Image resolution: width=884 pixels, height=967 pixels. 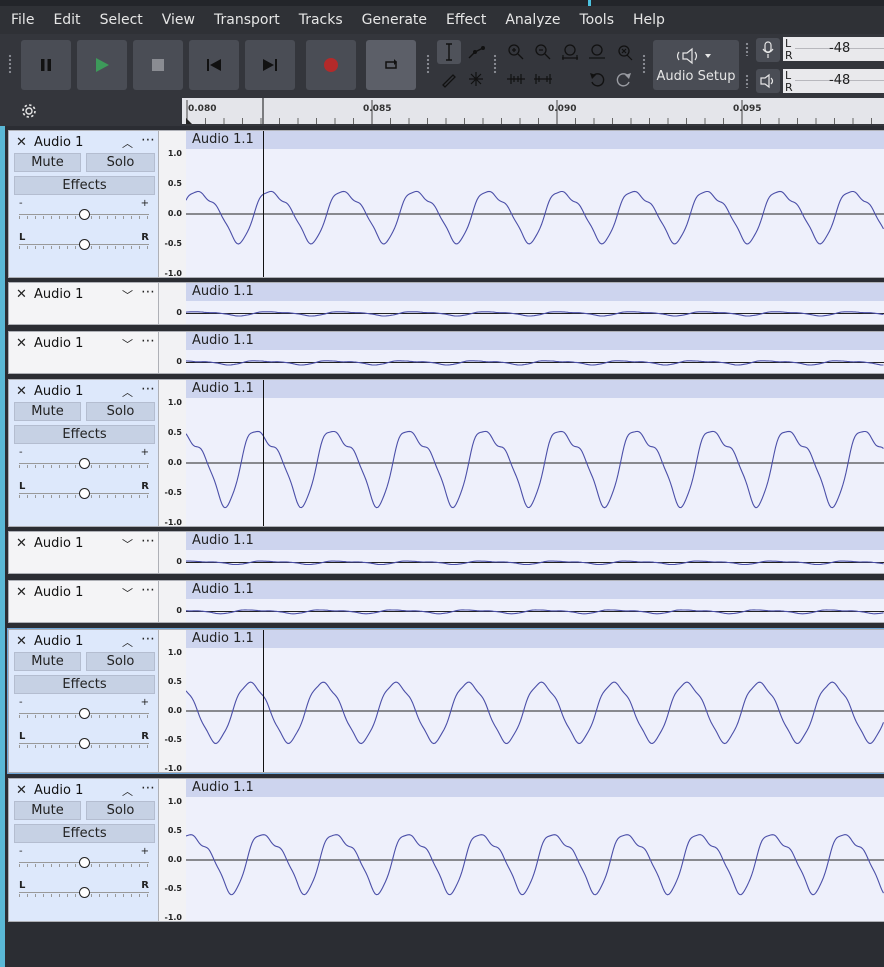 What do you see at coordinates (696, 65) in the screenshot?
I see `audio-setup-button: Audio Setup` at bounding box center [696, 65].